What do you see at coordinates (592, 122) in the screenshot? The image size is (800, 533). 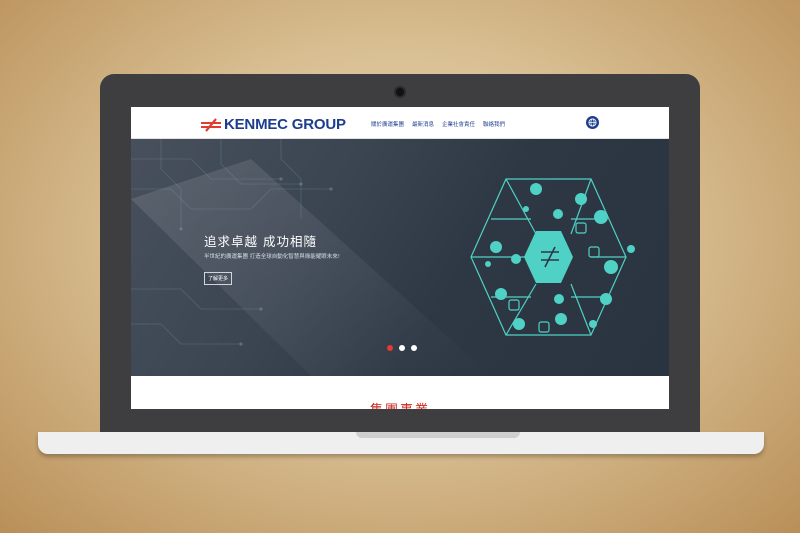 I see `globe-icon` at bounding box center [592, 122].